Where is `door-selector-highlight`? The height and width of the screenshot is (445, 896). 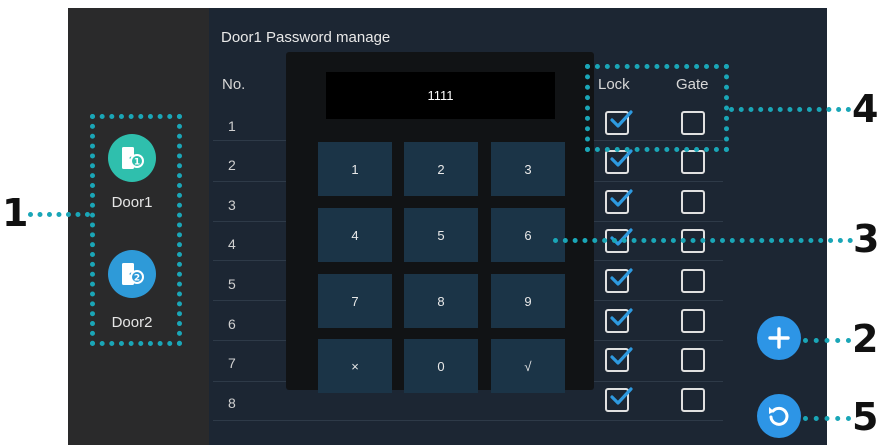 door-selector-highlight is located at coordinates (136, 230).